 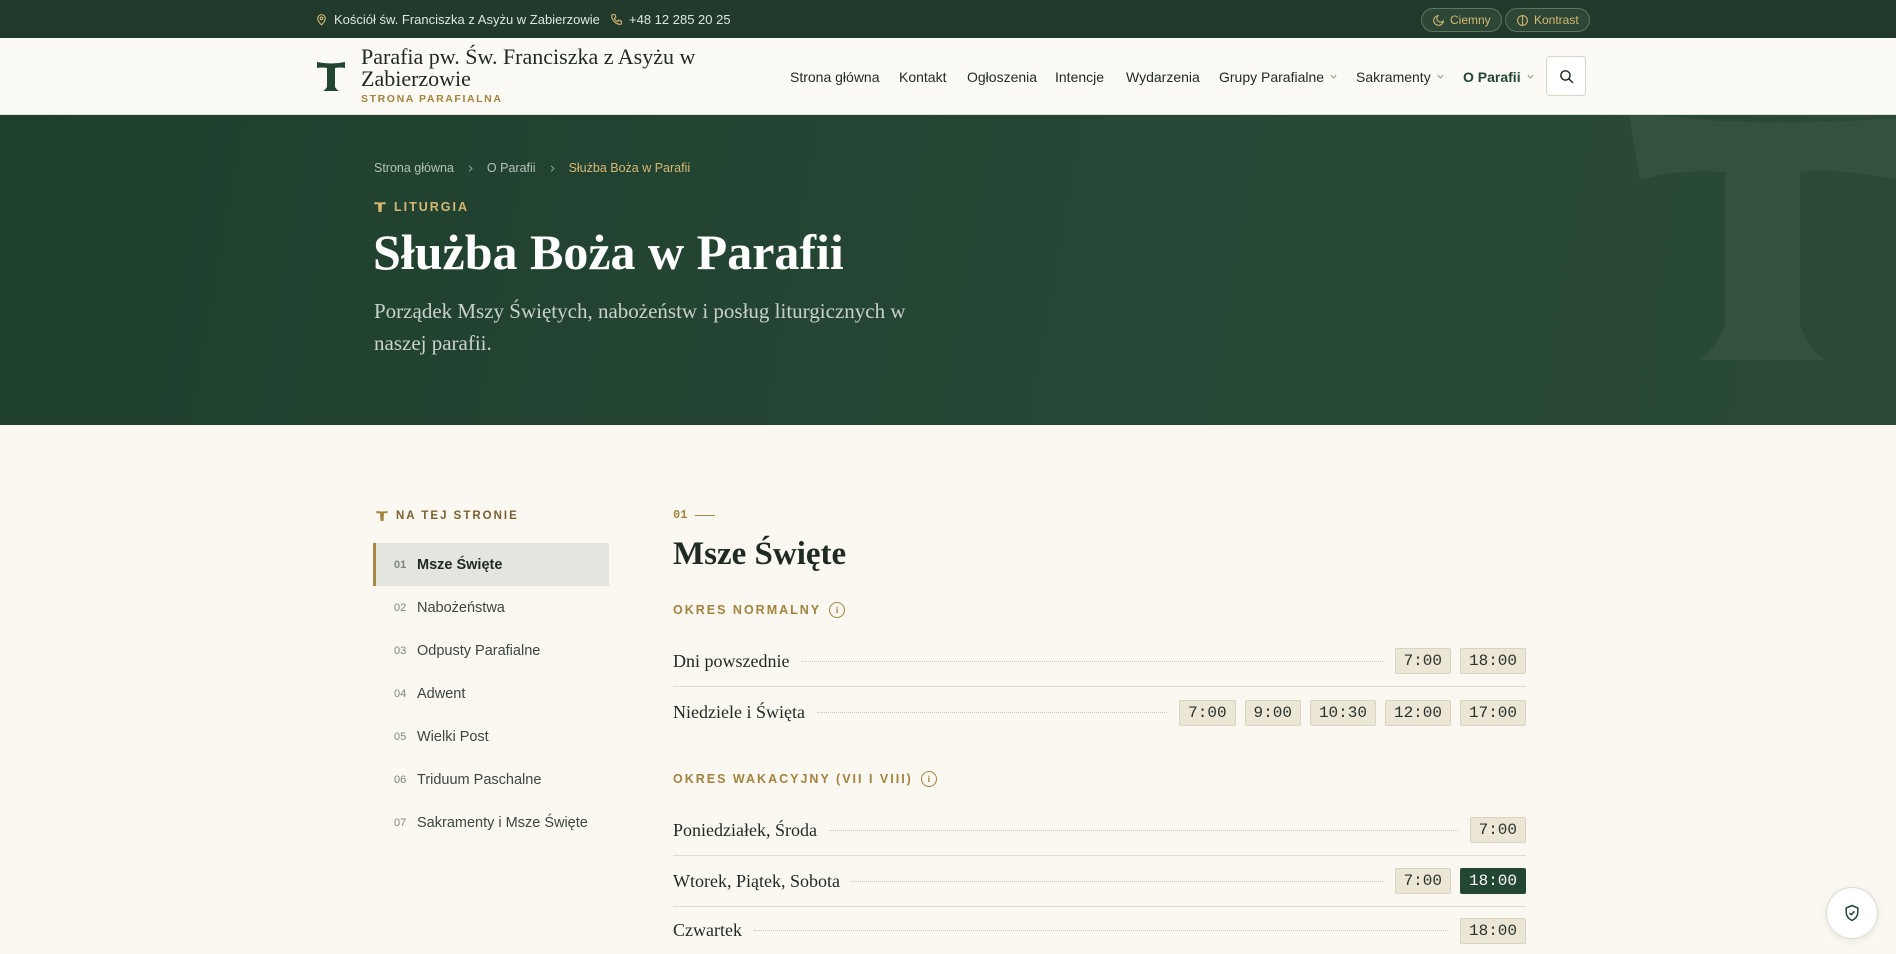 I want to click on toc-item-number: 02, so click(x=400, y=607).